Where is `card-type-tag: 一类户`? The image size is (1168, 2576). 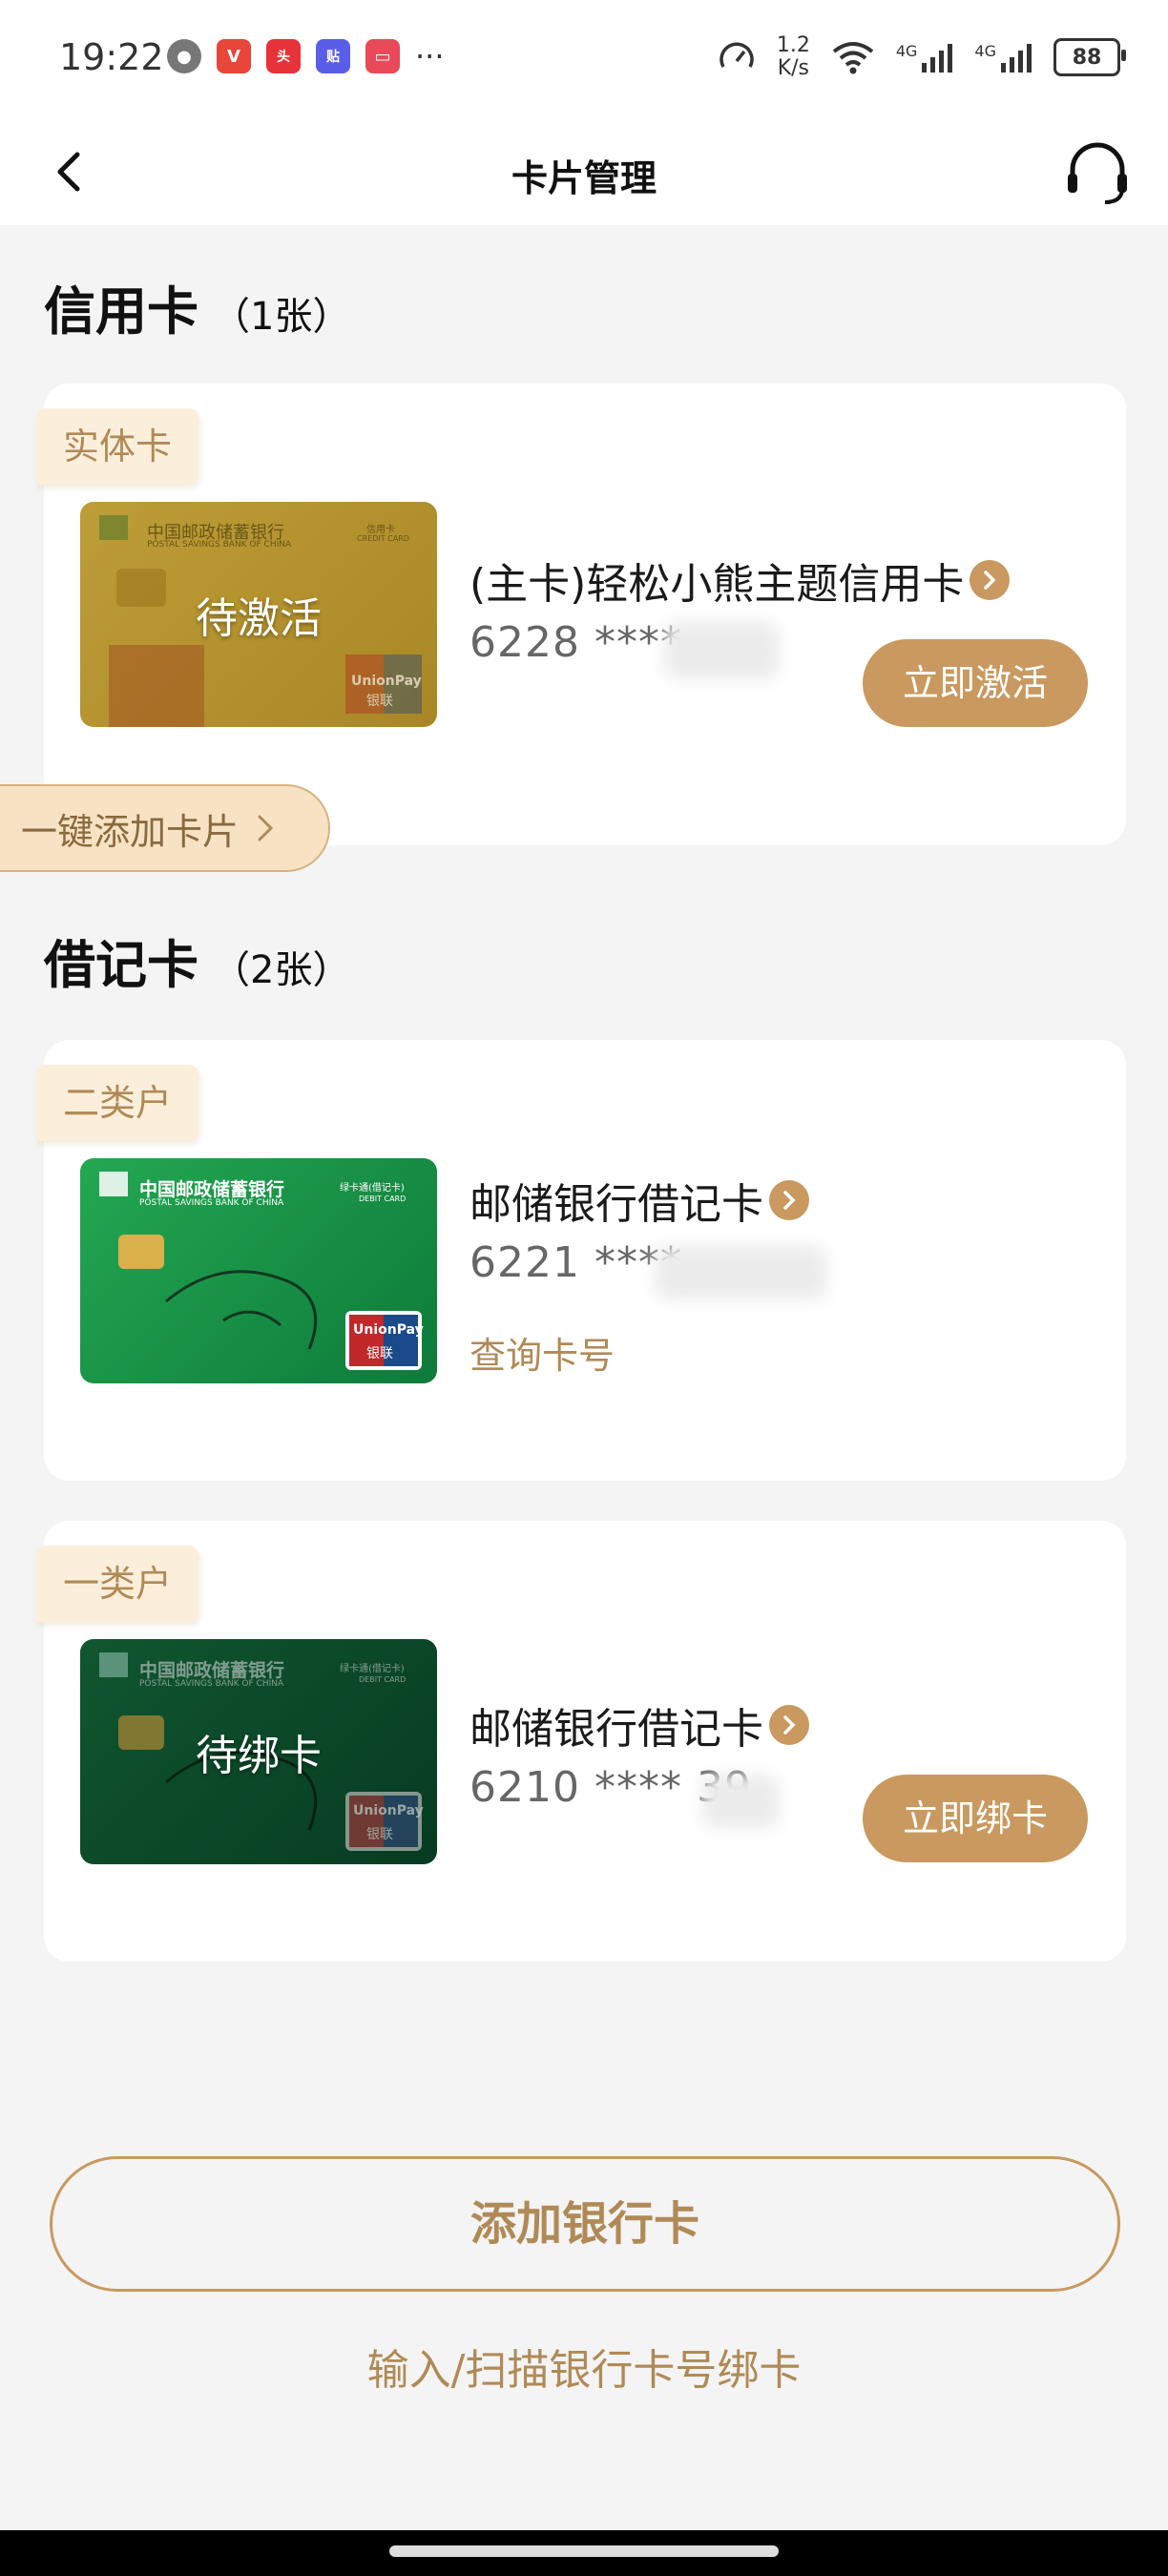 card-type-tag: 一类户 is located at coordinates (118, 1584).